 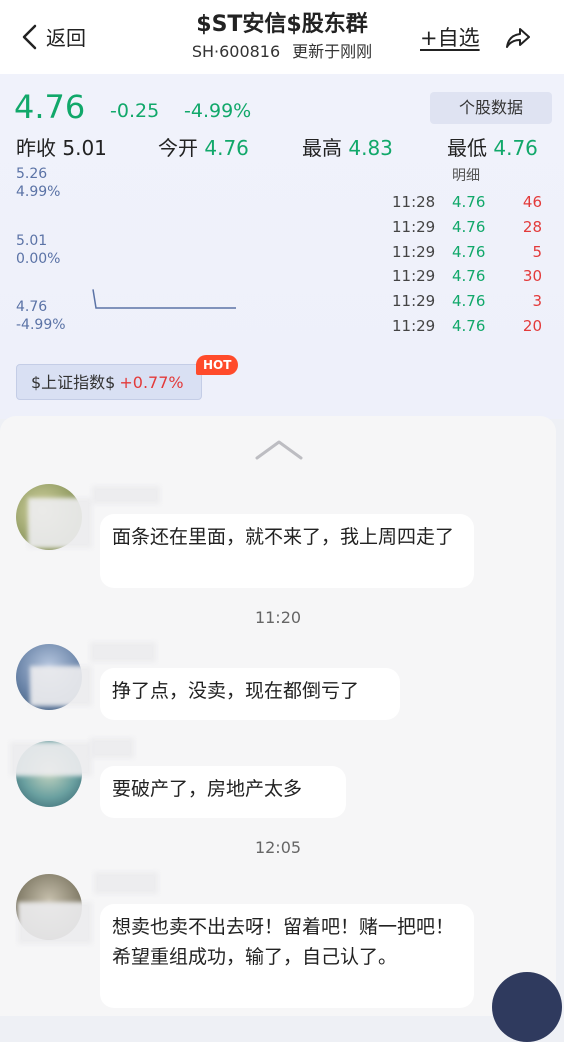 I want to click on top-bar: 返回 $ST安信$股东群 SH·600816 更新于刚刚 +自选, so click(x=282, y=37).